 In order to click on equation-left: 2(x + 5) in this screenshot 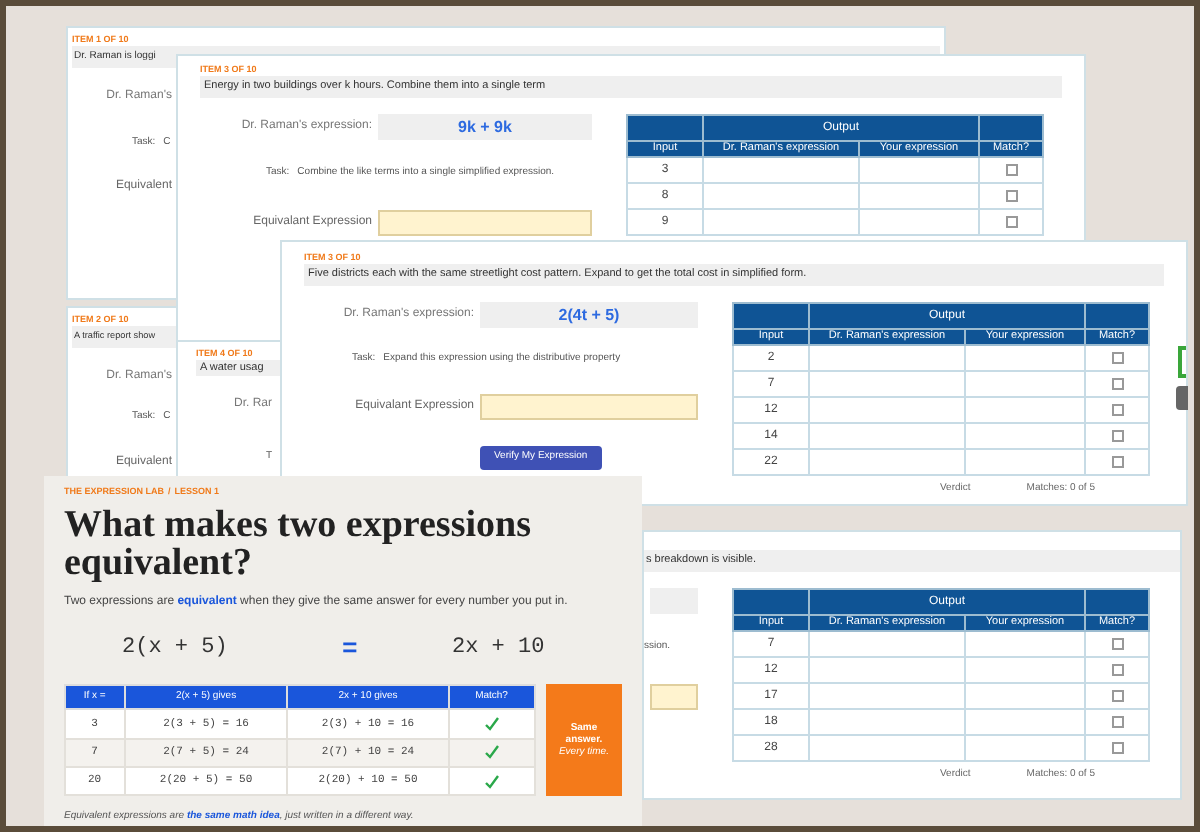, I will do `click(176, 649)`.